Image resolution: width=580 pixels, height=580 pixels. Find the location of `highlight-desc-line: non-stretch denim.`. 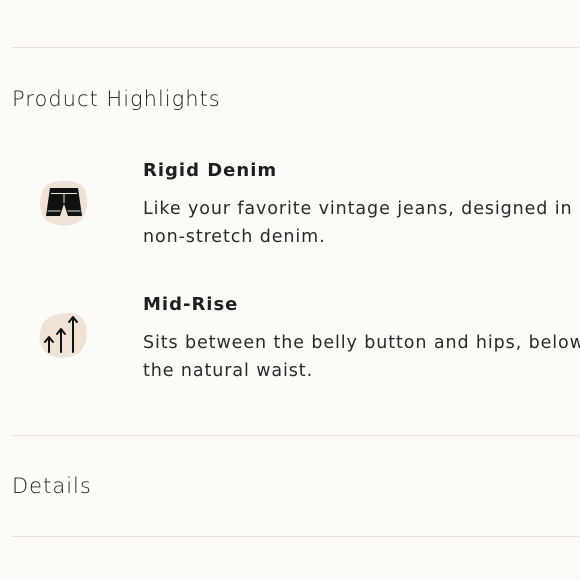

highlight-desc-line: non-stretch denim. is located at coordinates (234, 237).